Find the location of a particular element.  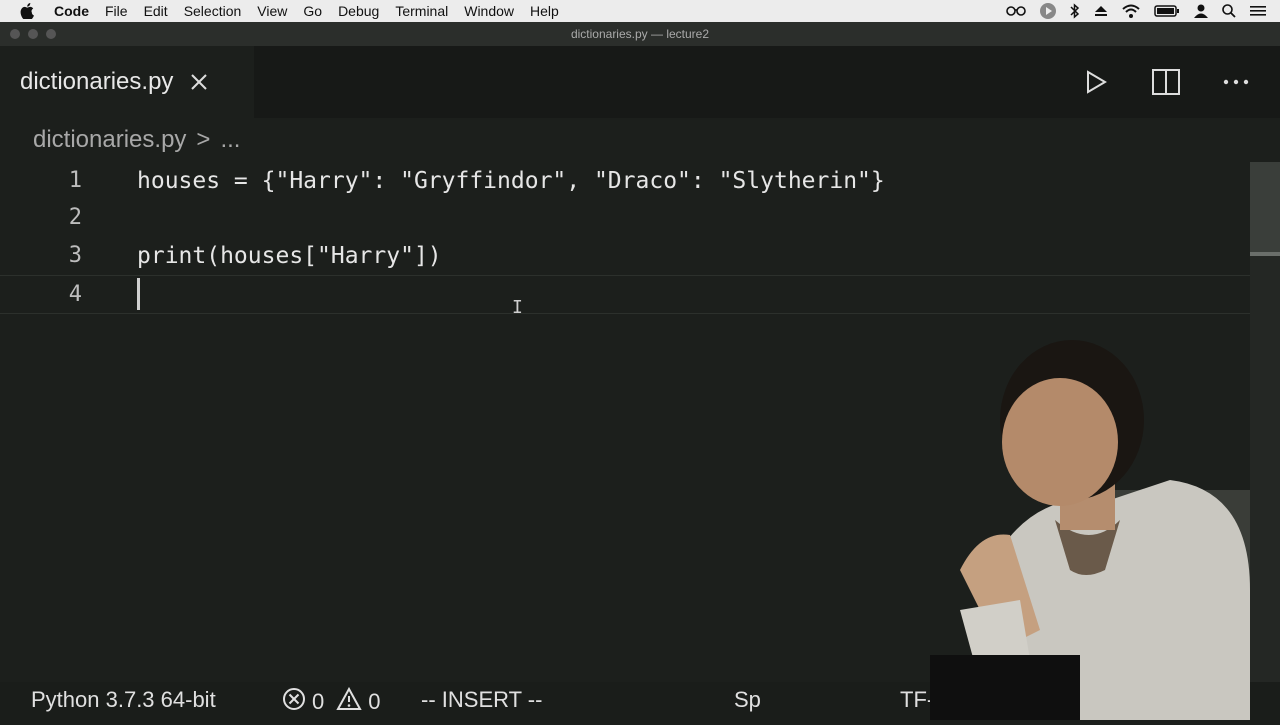

vim-mode-status: -- INSERT -- is located at coordinates (482, 699).